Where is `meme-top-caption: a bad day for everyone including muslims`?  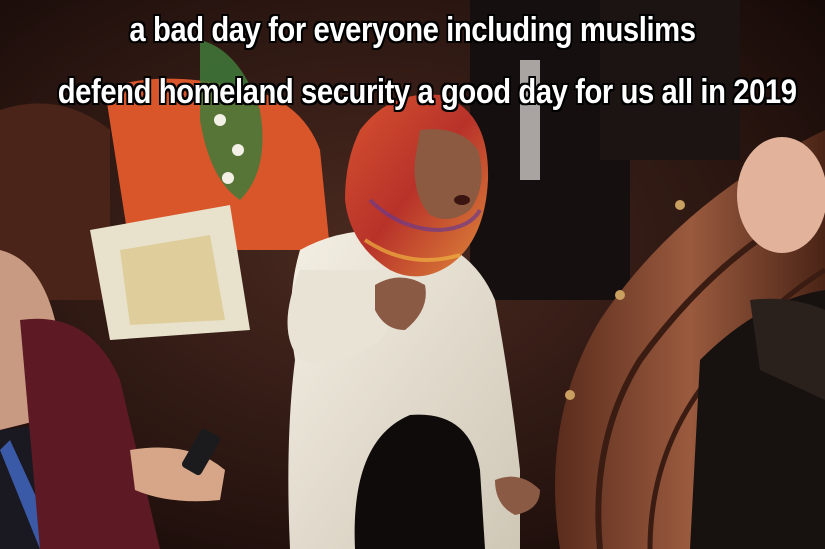
meme-top-caption: a bad day for everyone including muslims is located at coordinates (412, 30).